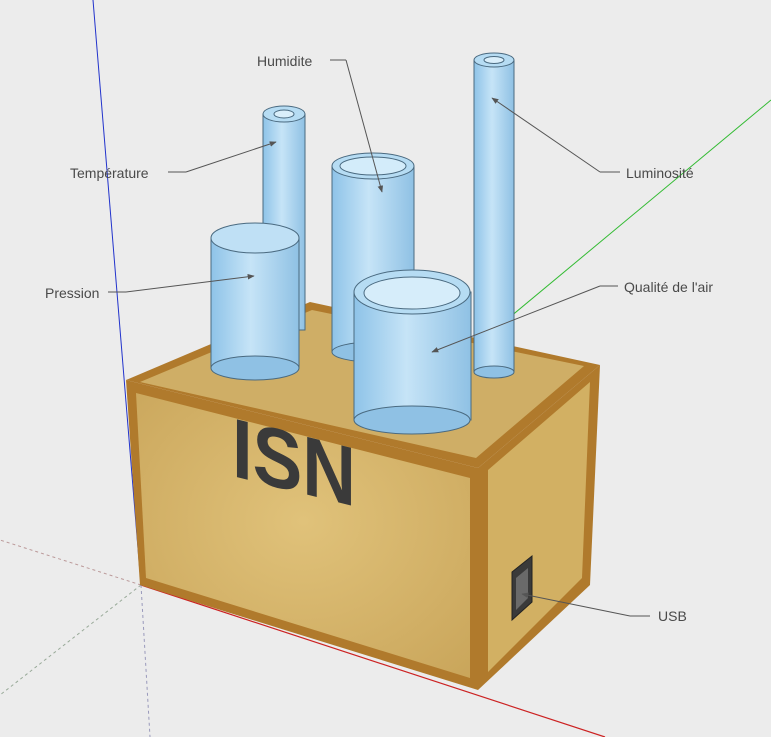 The image size is (771, 737). What do you see at coordinates (71, 562) in the screenshot?
I see `axis-dotted-red` at bounding box center [71, 562].